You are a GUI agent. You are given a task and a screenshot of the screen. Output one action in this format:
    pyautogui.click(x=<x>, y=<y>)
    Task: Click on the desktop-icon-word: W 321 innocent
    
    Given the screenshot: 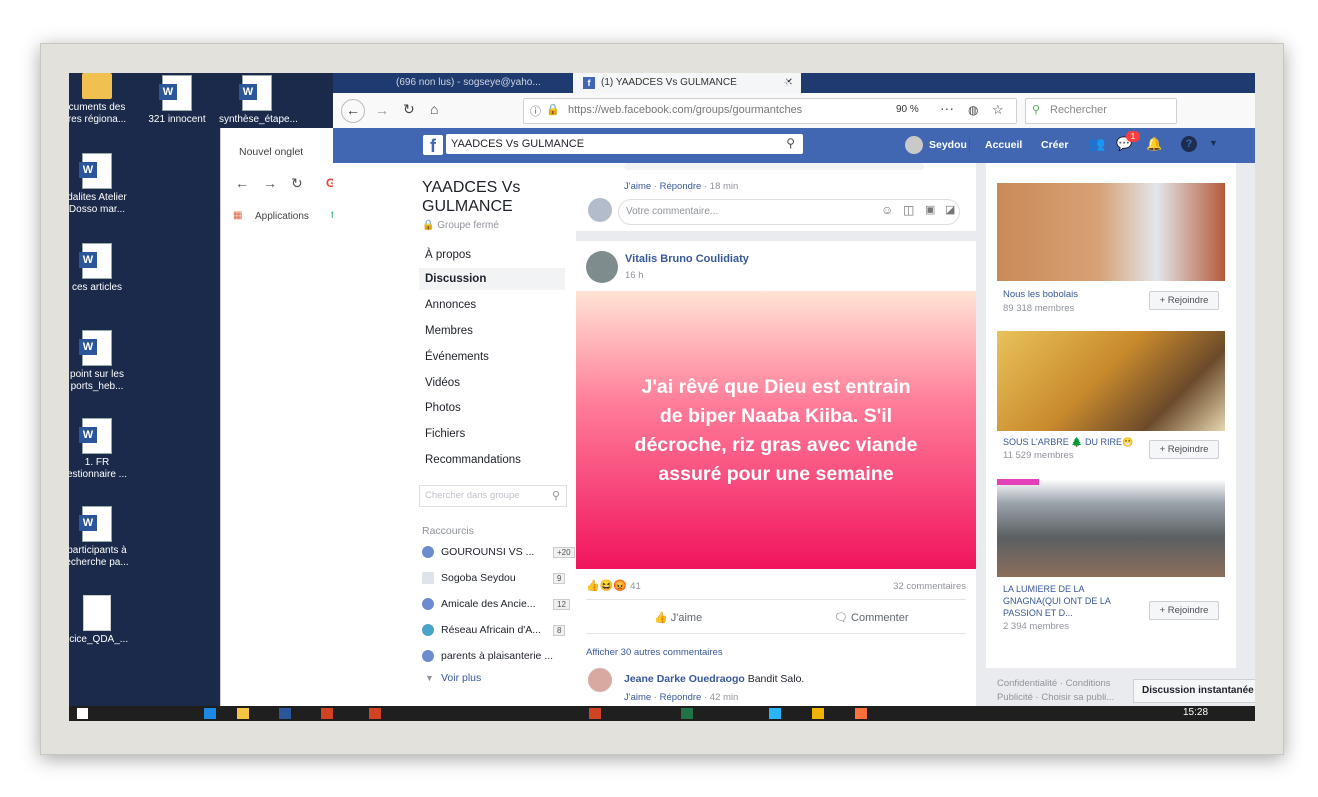 What is the action you would take?
    pyautogui.click(x=177, y=100)
    